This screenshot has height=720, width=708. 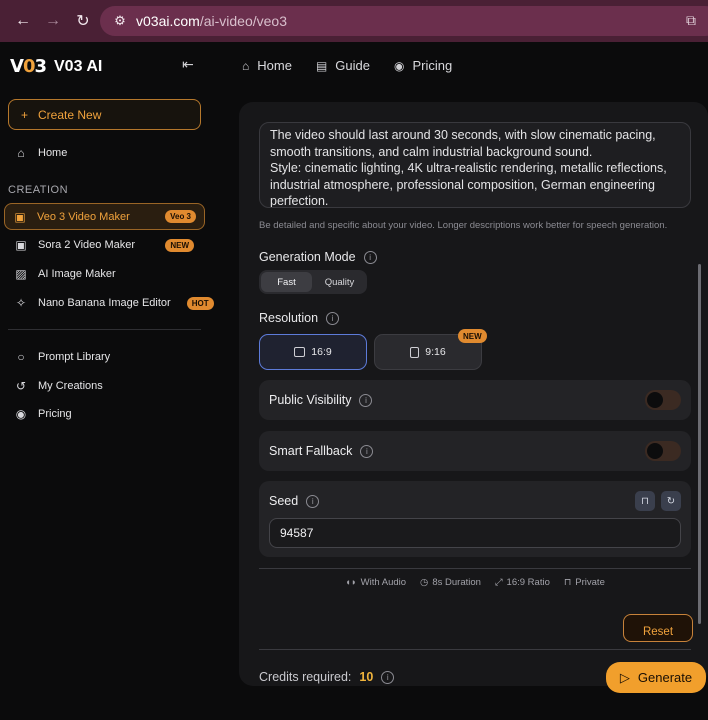 What do you see at coordinates (87, 245) in the screenshot?
I see `sidebar-item-label: Sora 2 Video Maker` at bounding box center [87, 245].